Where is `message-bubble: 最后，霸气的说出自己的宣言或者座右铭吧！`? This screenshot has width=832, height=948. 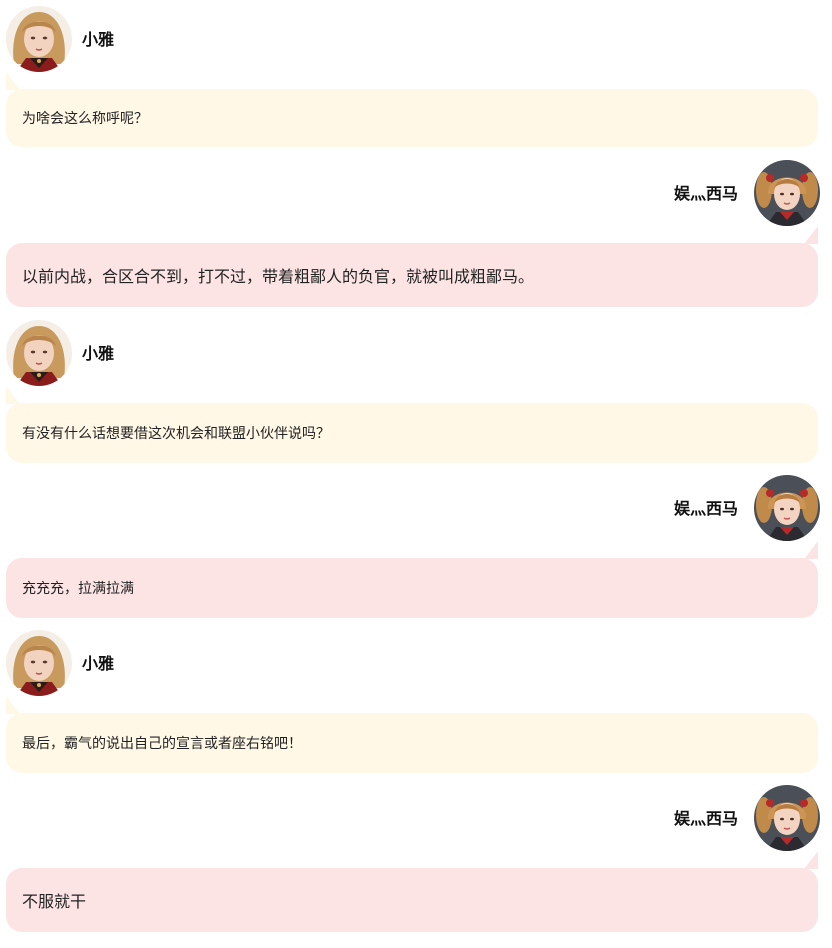
message-bubble: 最后，霸气的说出自己的宣言或者座右铭吧！ is located at coordinates (412, 743).